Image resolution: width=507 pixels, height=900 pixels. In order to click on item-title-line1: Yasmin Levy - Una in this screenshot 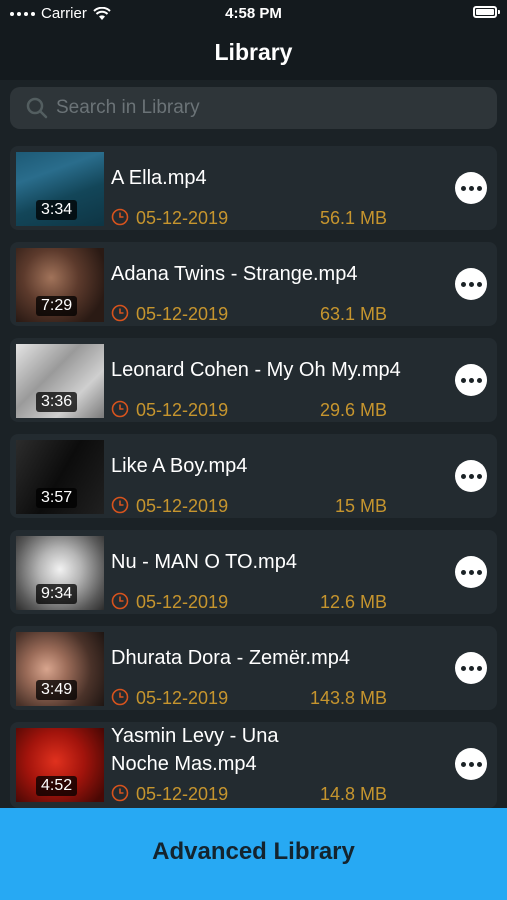, I will do `click(195, 736)`.